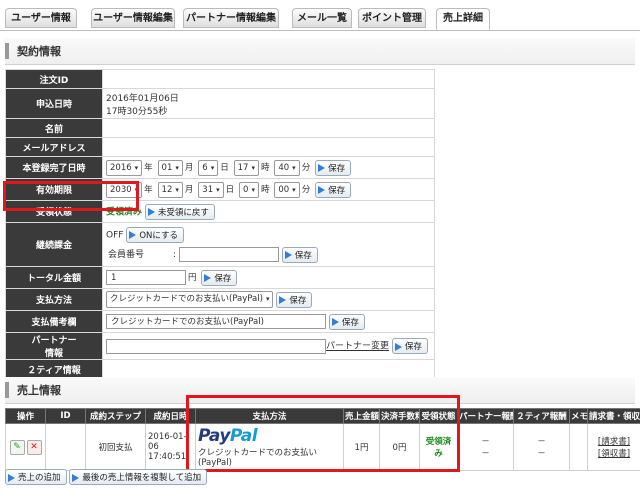 This screenshot has height=500, width=640. What do you see at coordinates (287, 167) in the screenshot?
I see `reg-min-select: 40 ▾` at bounding box center [287, 167].